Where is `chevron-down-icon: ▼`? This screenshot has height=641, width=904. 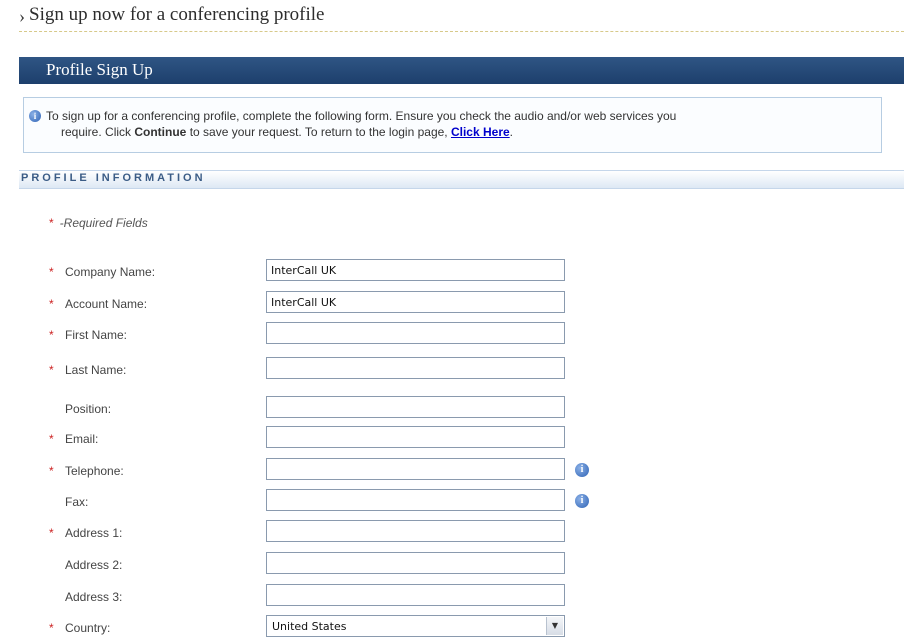
chevron-down-icon: ▼ is located at coordinates (554, 626).